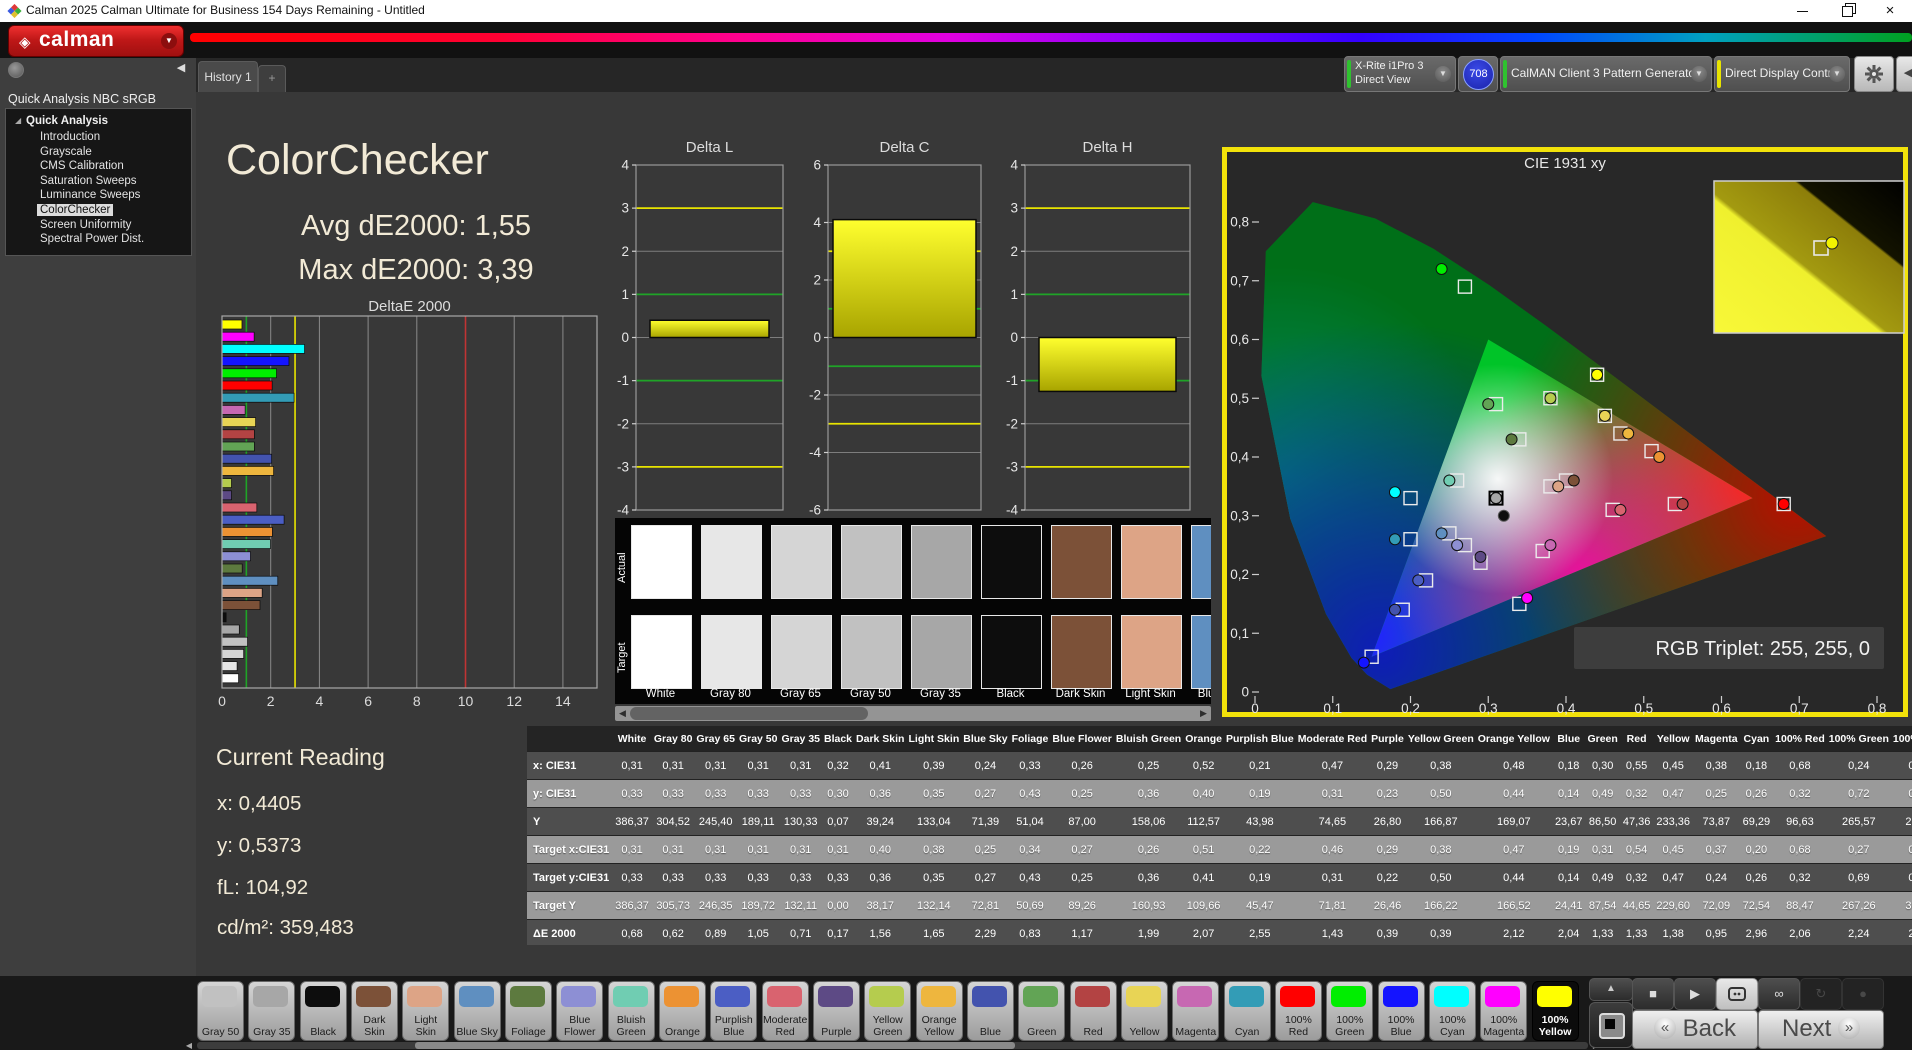  Describe the element at coordinates (888, 1011) in the screenshot. I see `patch-button-yellow-green: Yellow Green` at that location.